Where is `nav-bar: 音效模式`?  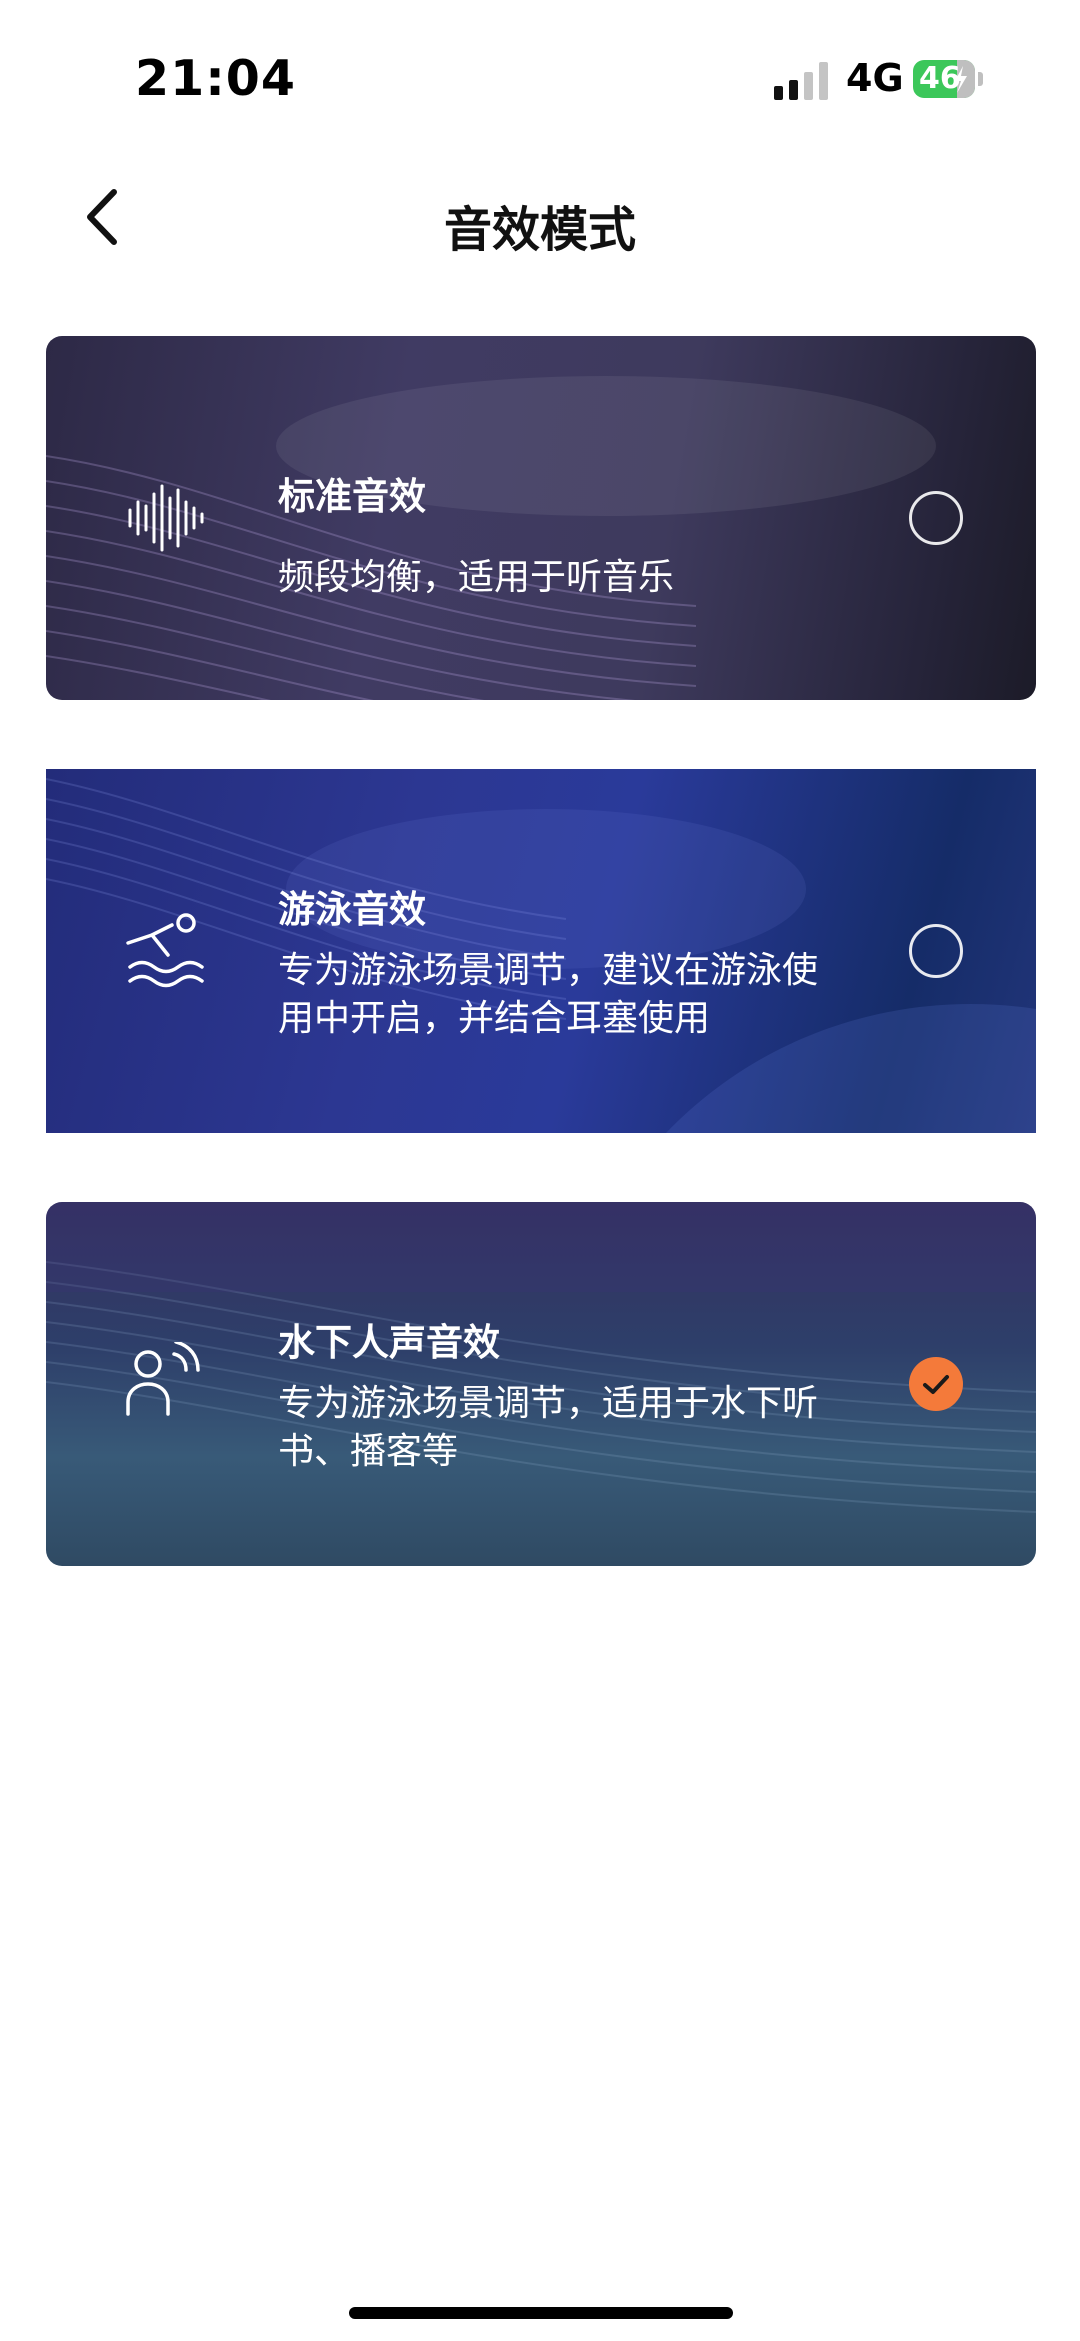 nav-bar: 音效模式 is located at coordinates (540, 225).